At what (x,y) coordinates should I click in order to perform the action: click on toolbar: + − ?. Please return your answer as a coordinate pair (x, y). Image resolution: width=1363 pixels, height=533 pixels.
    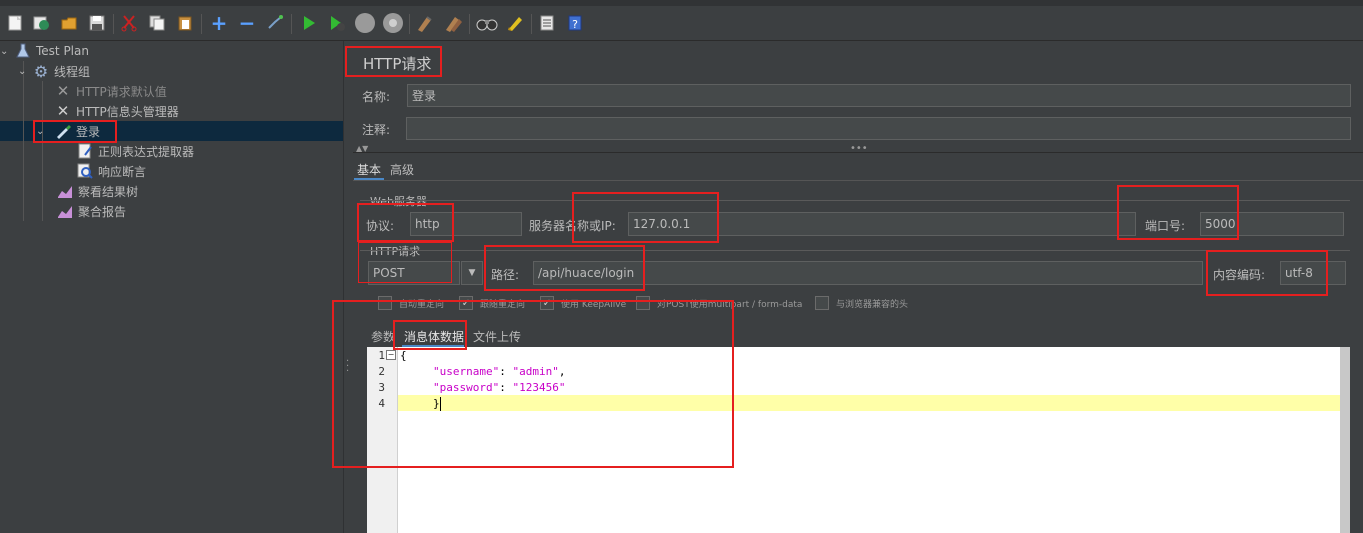
    Looking at the image, I should click on (681, 23).